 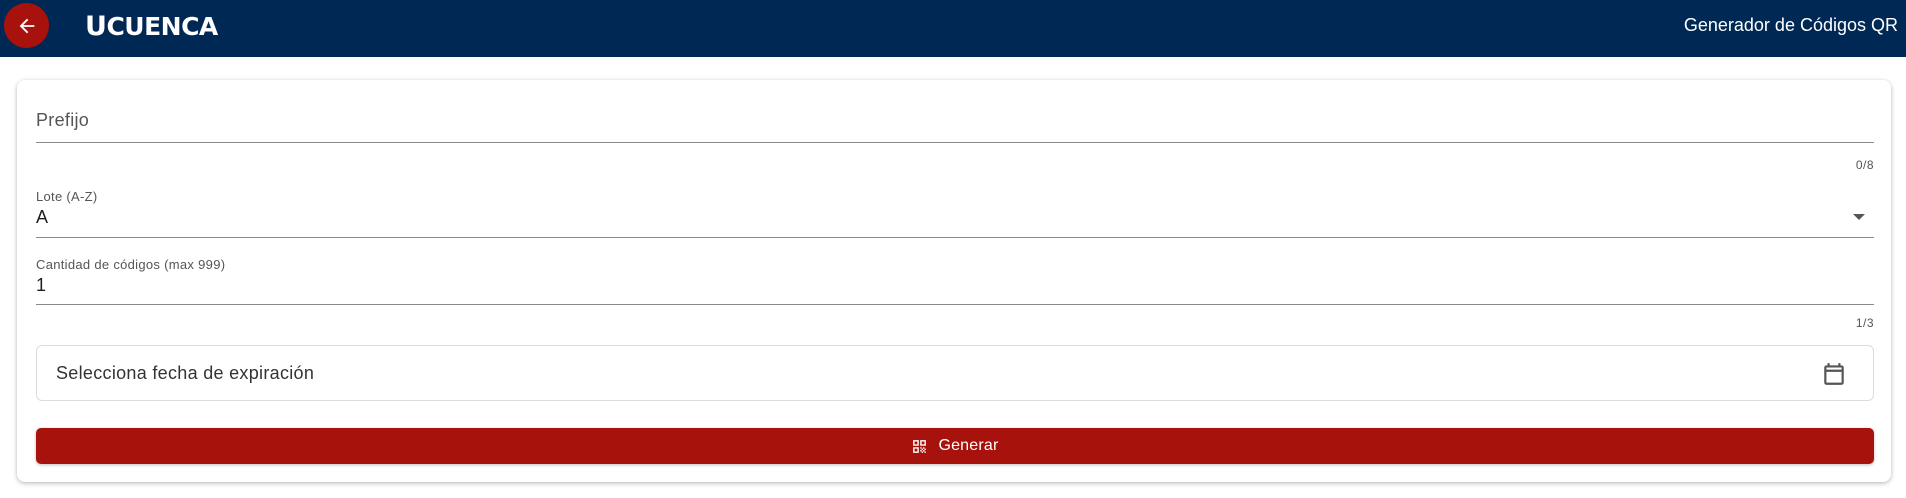 I want to click on batch-label: Lote (A-Z), so click(x=67, y=196).